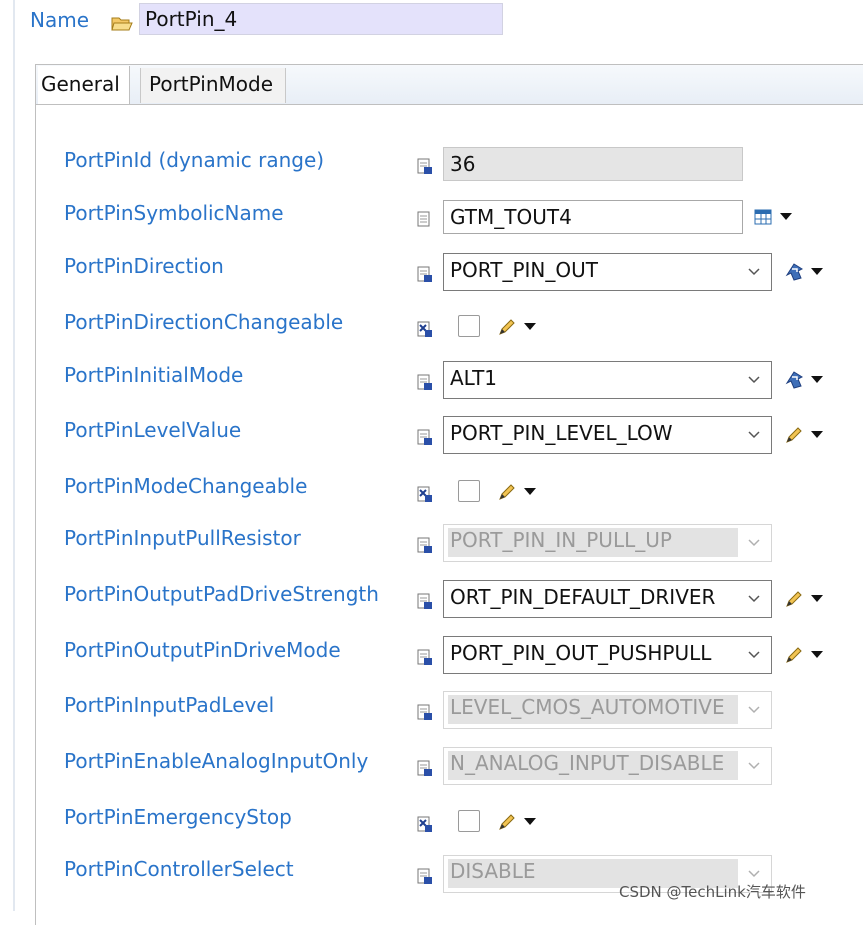  I want to click on value-dropdown: PORT_PIN_LEVEL_LOW, so click(607, 435).